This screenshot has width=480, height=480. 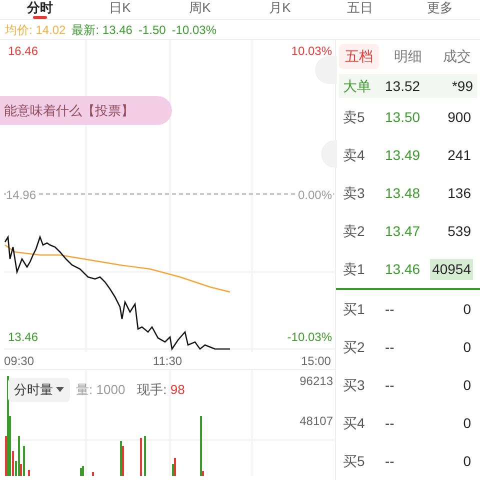 What do you see at coordinates (403, 117) in the screenshot?
I see `ask-price: 13.50` at bounding box center [403, 117].